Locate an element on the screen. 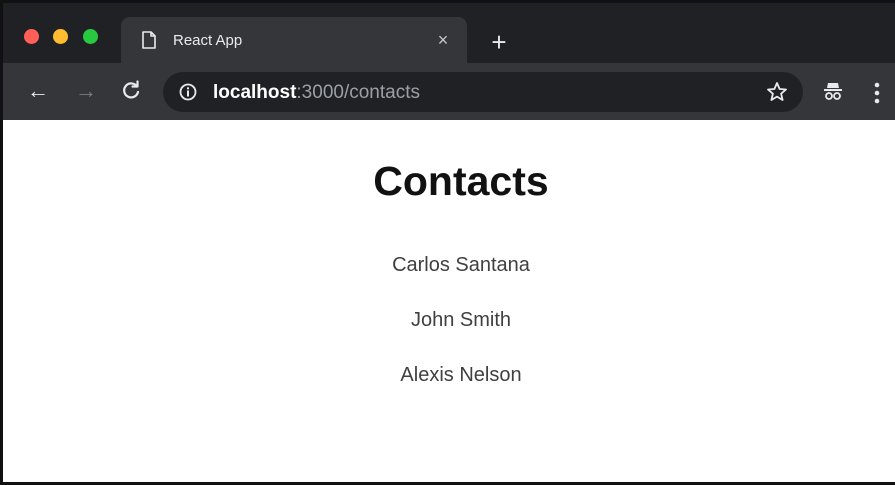  contact-item: John Smith is located at coordinates (461, 320).